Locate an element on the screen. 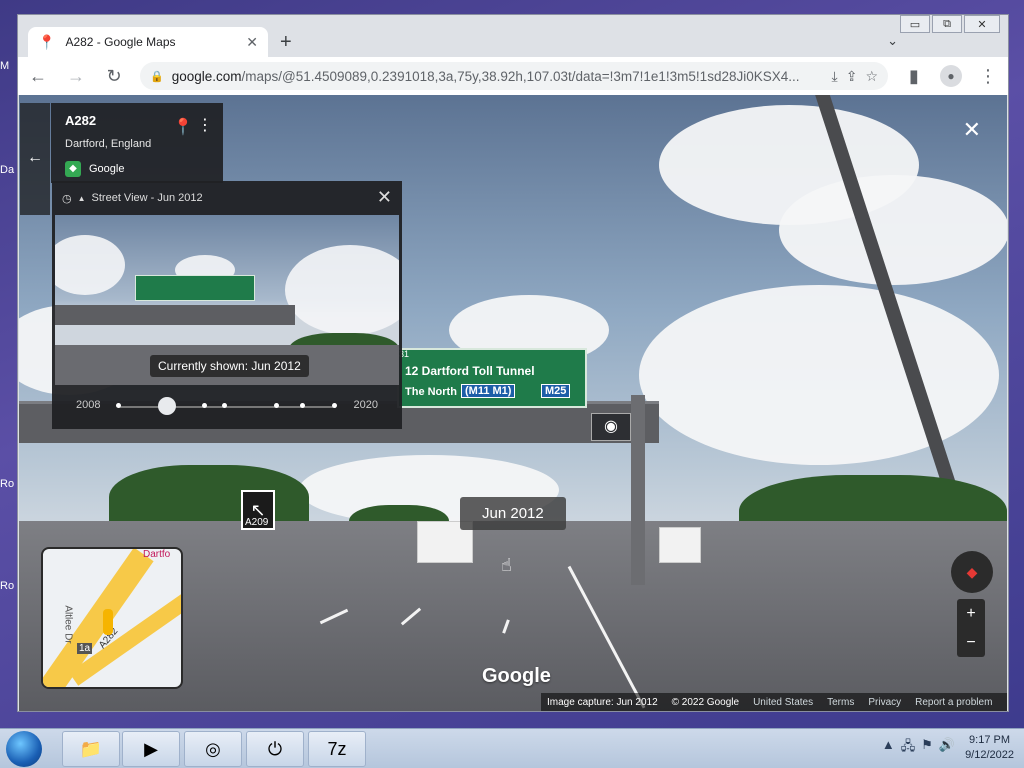 This screenshot has width=1024, height=768. taskbar: 📁 ▶ ◎ ⏻ 7z ▲ 🖧 ⚑ 🔊 9:17 PM 9/12/2022 is located at coordinates (512, 748).